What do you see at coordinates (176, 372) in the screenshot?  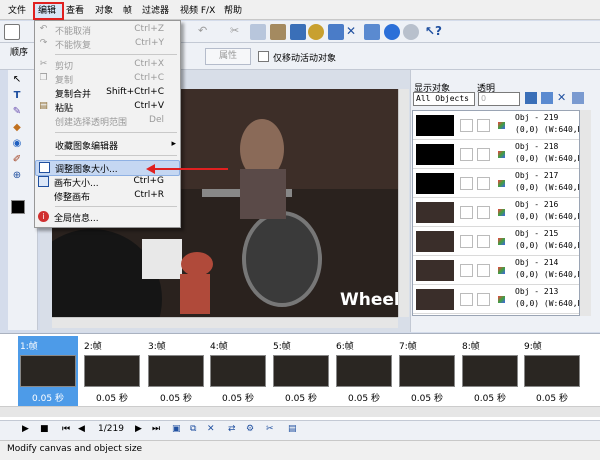 I see `frame-item: 3:帧 0.05 秒` at bounding box center [176, 372].